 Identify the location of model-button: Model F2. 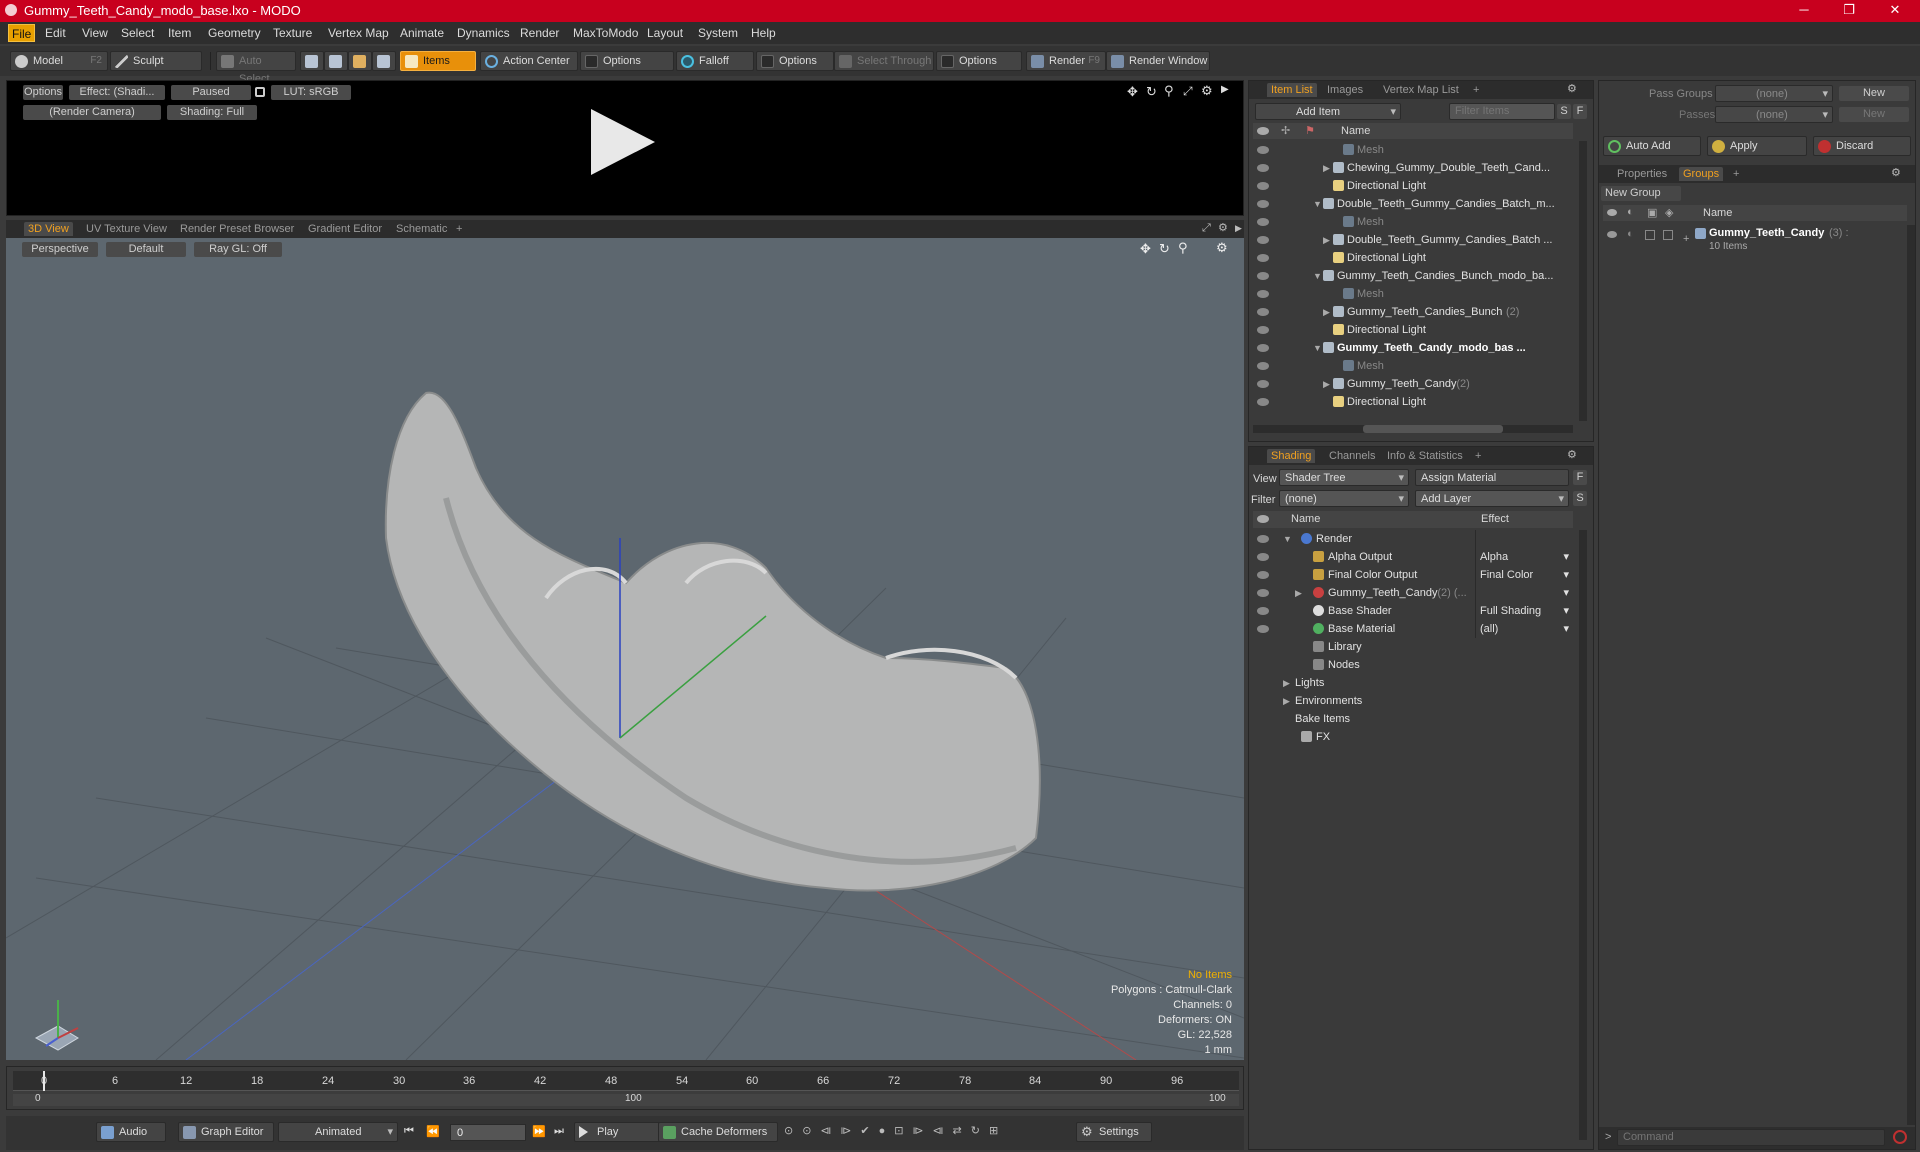
(59, 61).